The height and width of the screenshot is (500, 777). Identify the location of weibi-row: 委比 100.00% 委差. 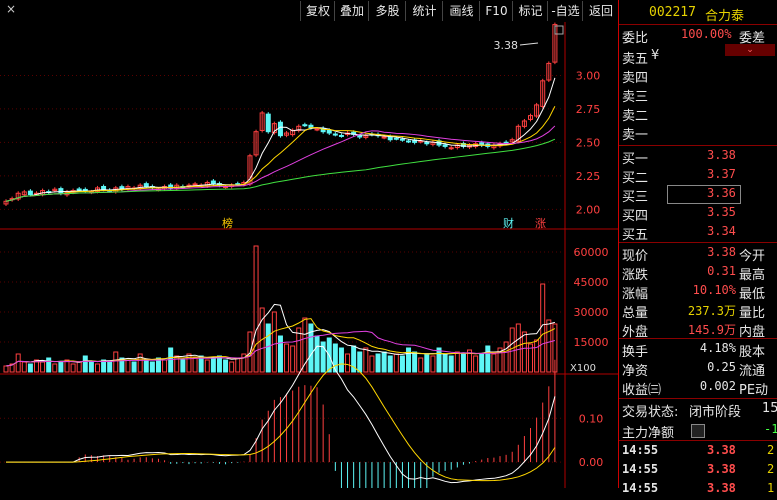
(698, 35).